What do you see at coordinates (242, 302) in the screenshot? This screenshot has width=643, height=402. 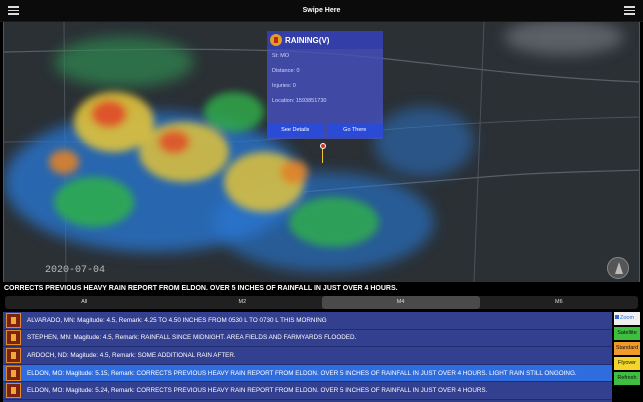 I see `tab-m2: M2` at bounding box center [242, 302].